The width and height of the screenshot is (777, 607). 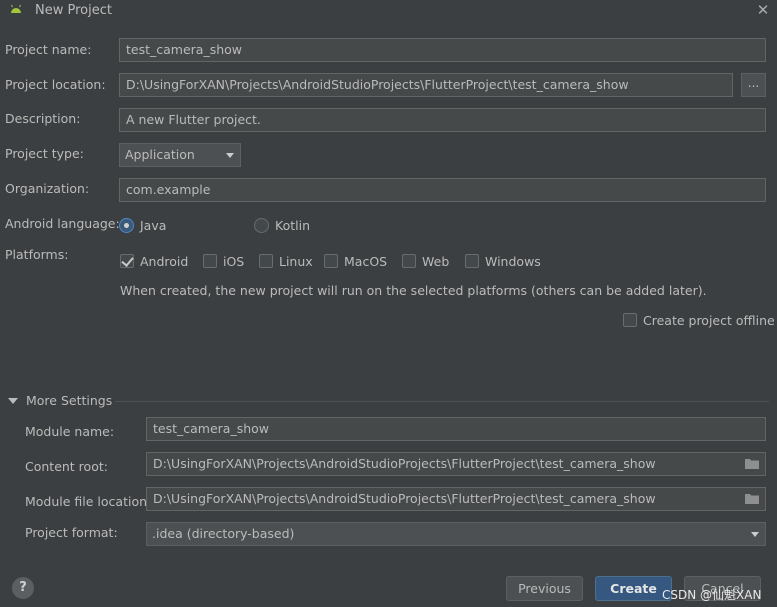 What do you see at coordinates (435, 261) in the screenshot?
I see `web-platform-label: Web` at bounding box center [435, 261].